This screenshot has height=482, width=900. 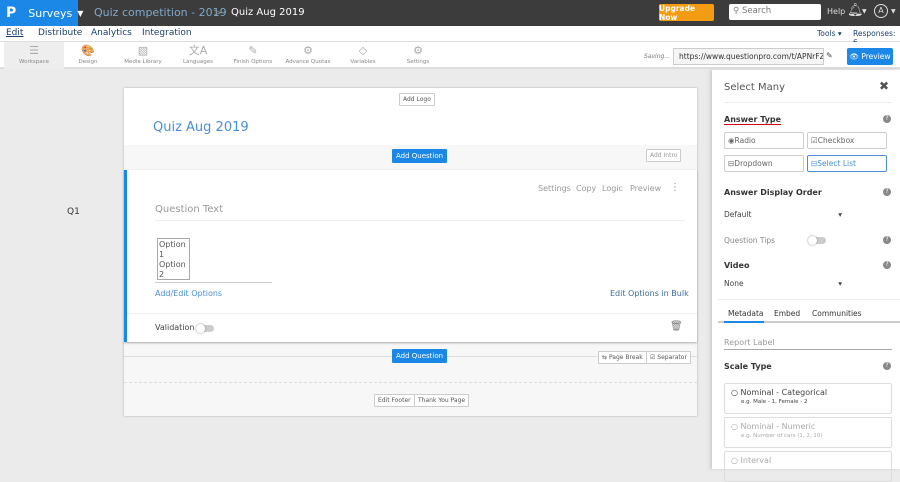 I want to click on main-nav, so click(x=450, y=34).